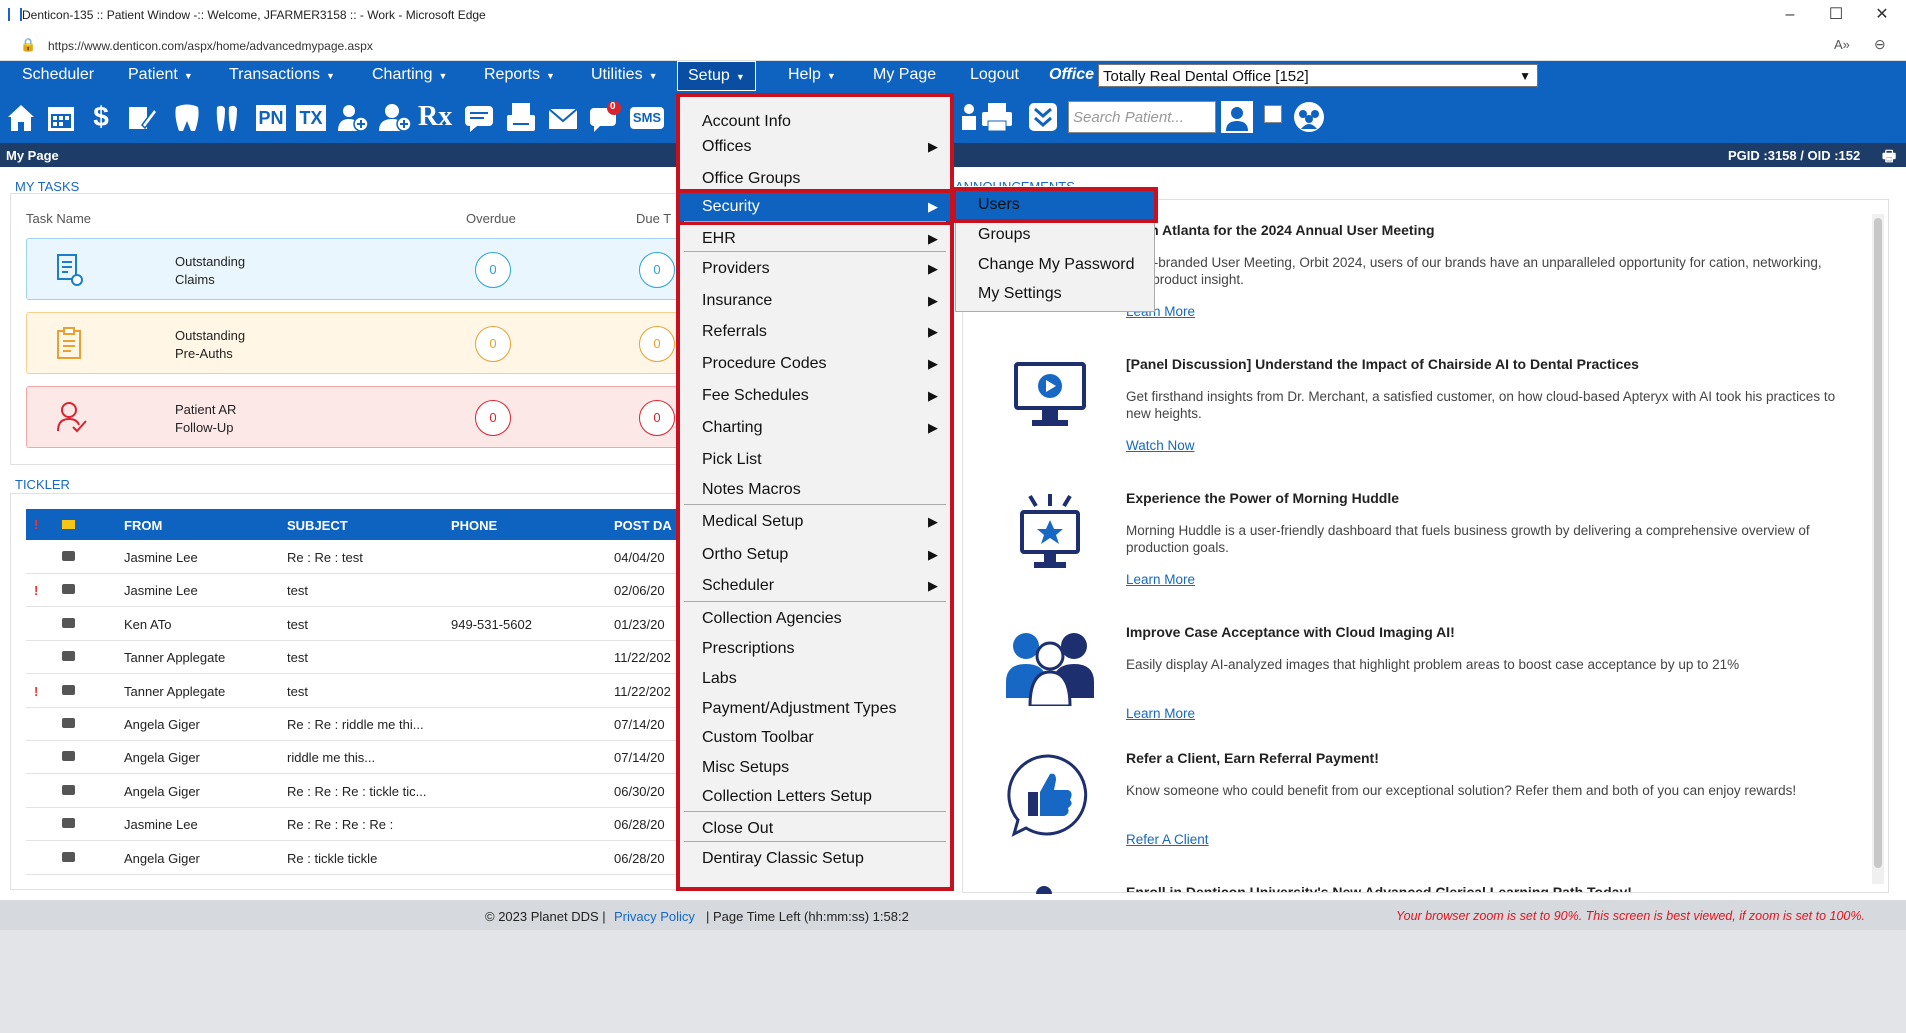  What do you see at coordinates (1237, 117) in the screenshot?
I see `patient-search-icon` at bounding box center [1237, 117].